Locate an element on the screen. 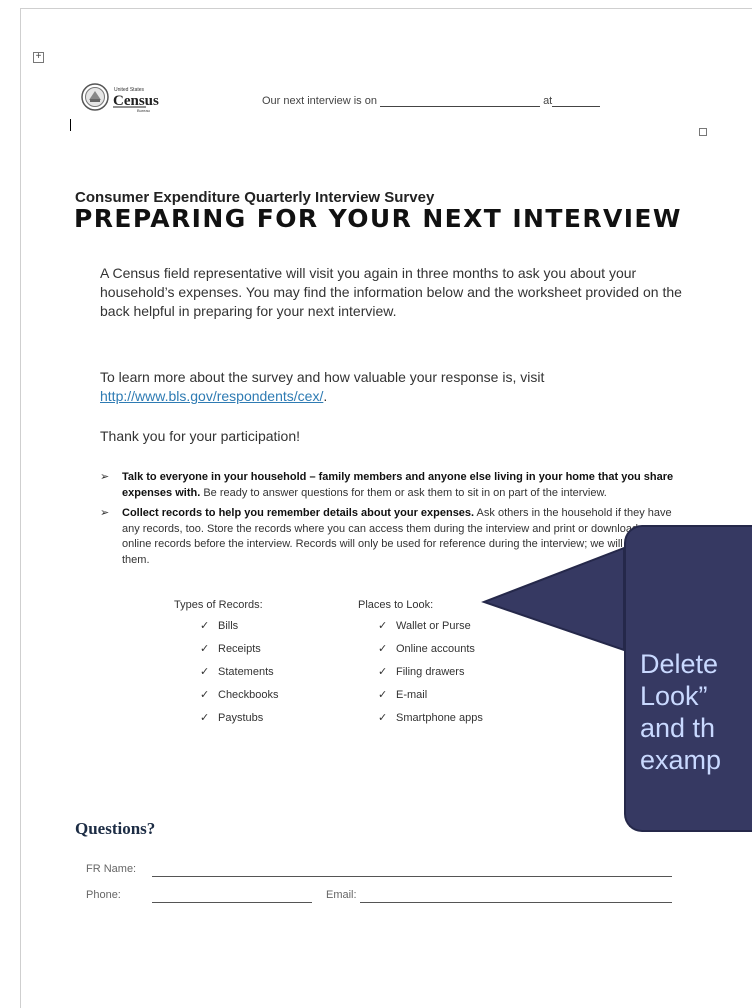 This screenshot has height=1008, width=752. fr-name-field is located at coordinates (412, 876).